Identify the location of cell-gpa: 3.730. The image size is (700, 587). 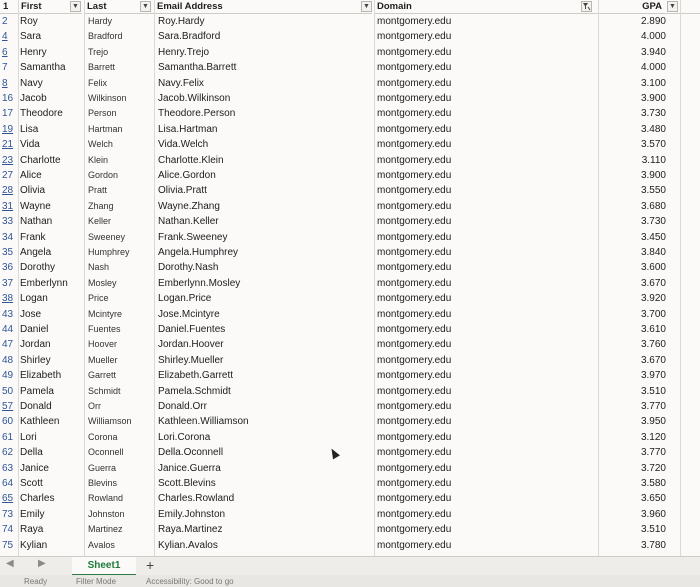
(632, 113).